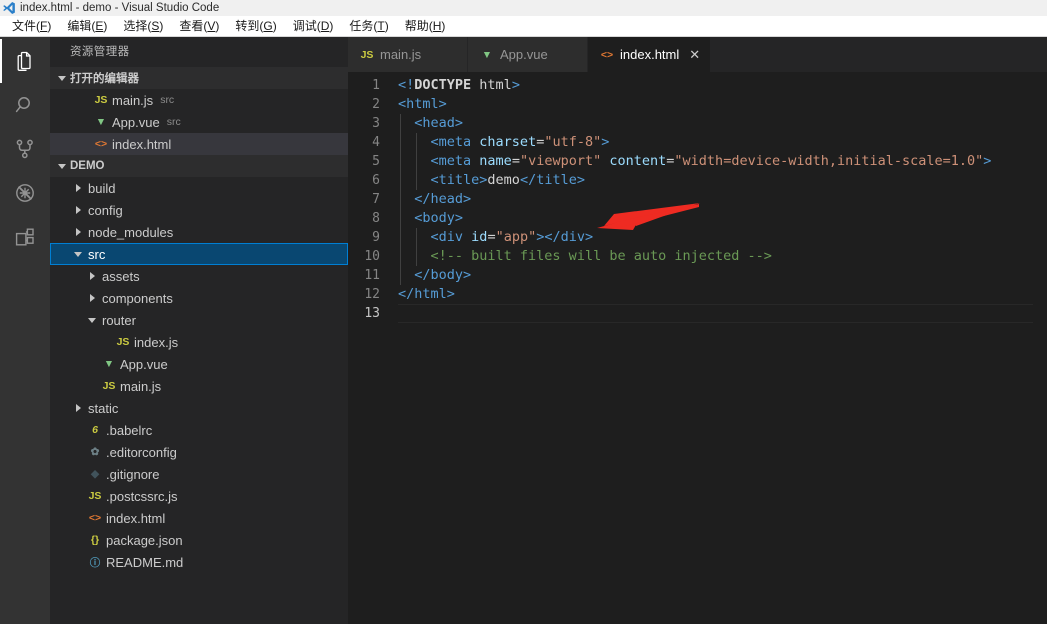 This screenshot has height=624, width=1047. Describe the element at coordinates (25, 149) in the screenshot. I see `activity-item-source-control` at that location.